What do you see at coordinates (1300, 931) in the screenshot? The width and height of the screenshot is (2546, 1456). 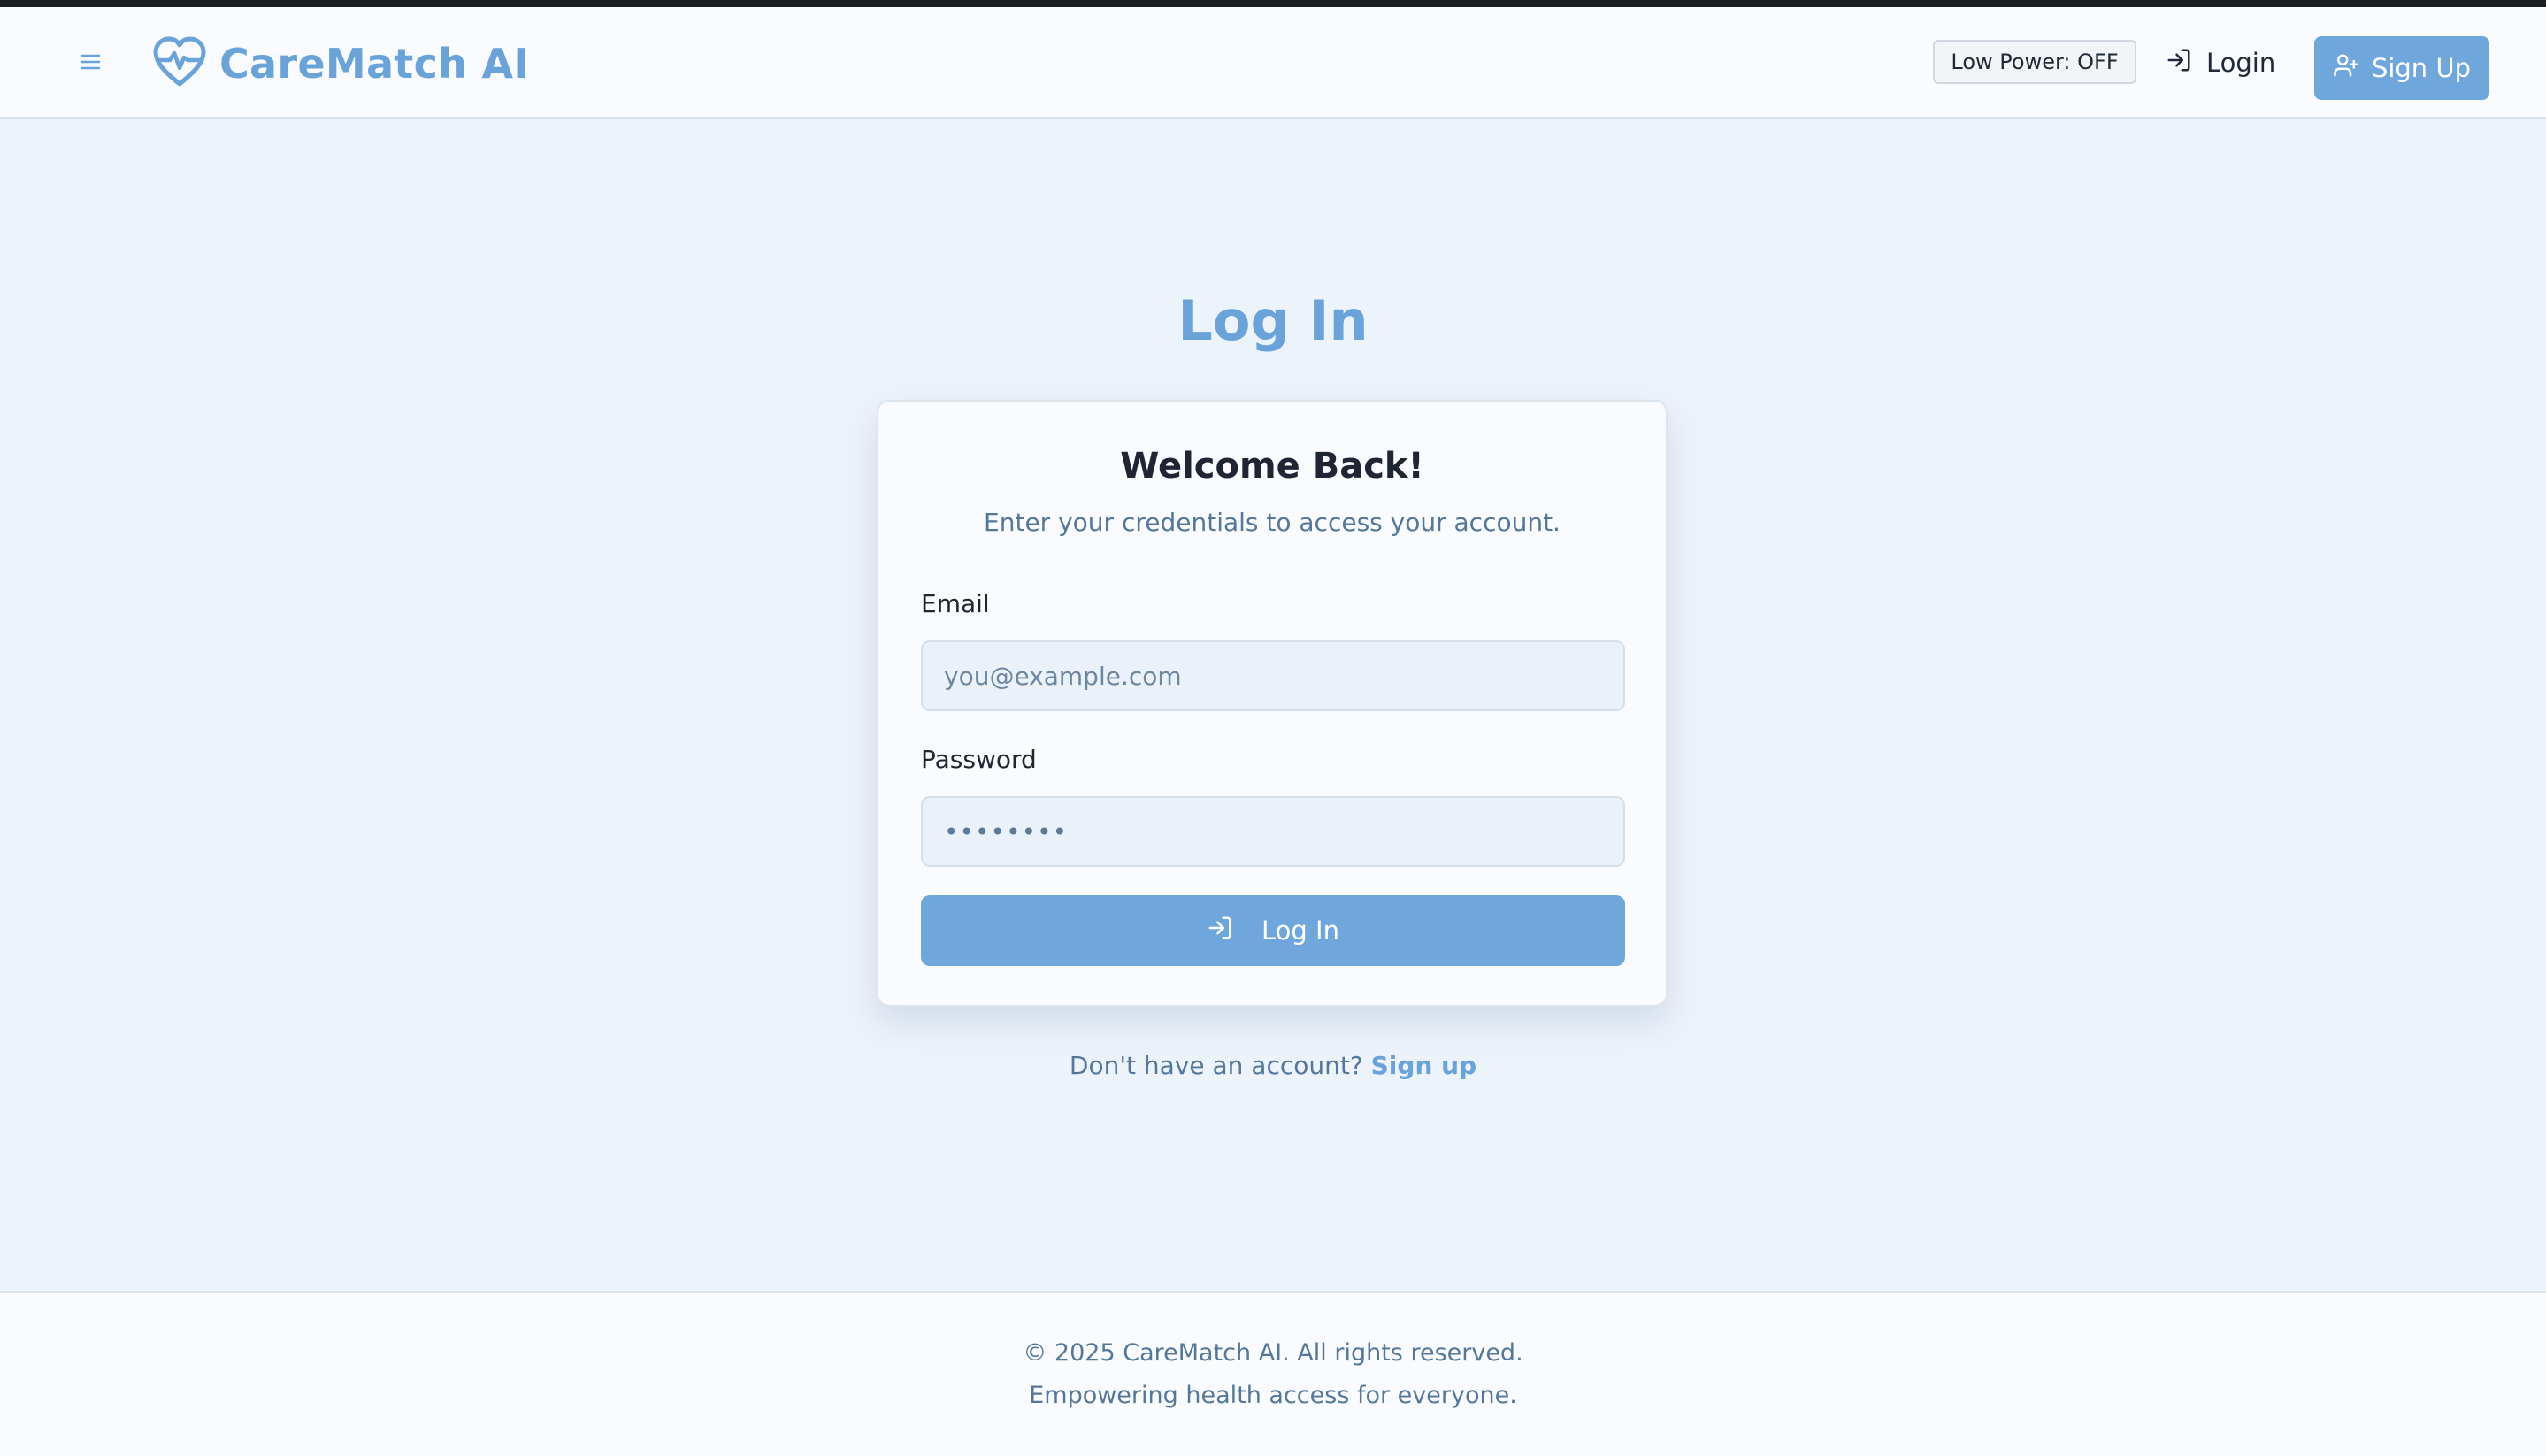 I see `login-submit-label: Log In` at bounding box center [1300, 931].